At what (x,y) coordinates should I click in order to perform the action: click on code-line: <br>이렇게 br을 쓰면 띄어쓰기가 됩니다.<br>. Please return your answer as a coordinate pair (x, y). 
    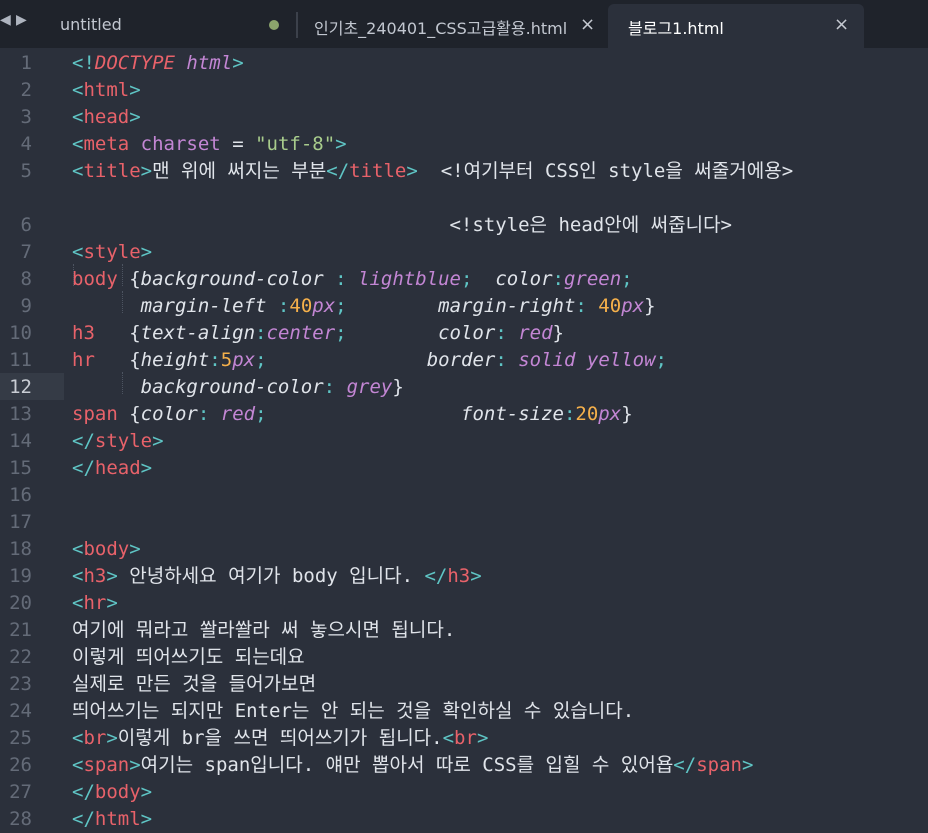
    Looking at the image, I should click on (280, 738).